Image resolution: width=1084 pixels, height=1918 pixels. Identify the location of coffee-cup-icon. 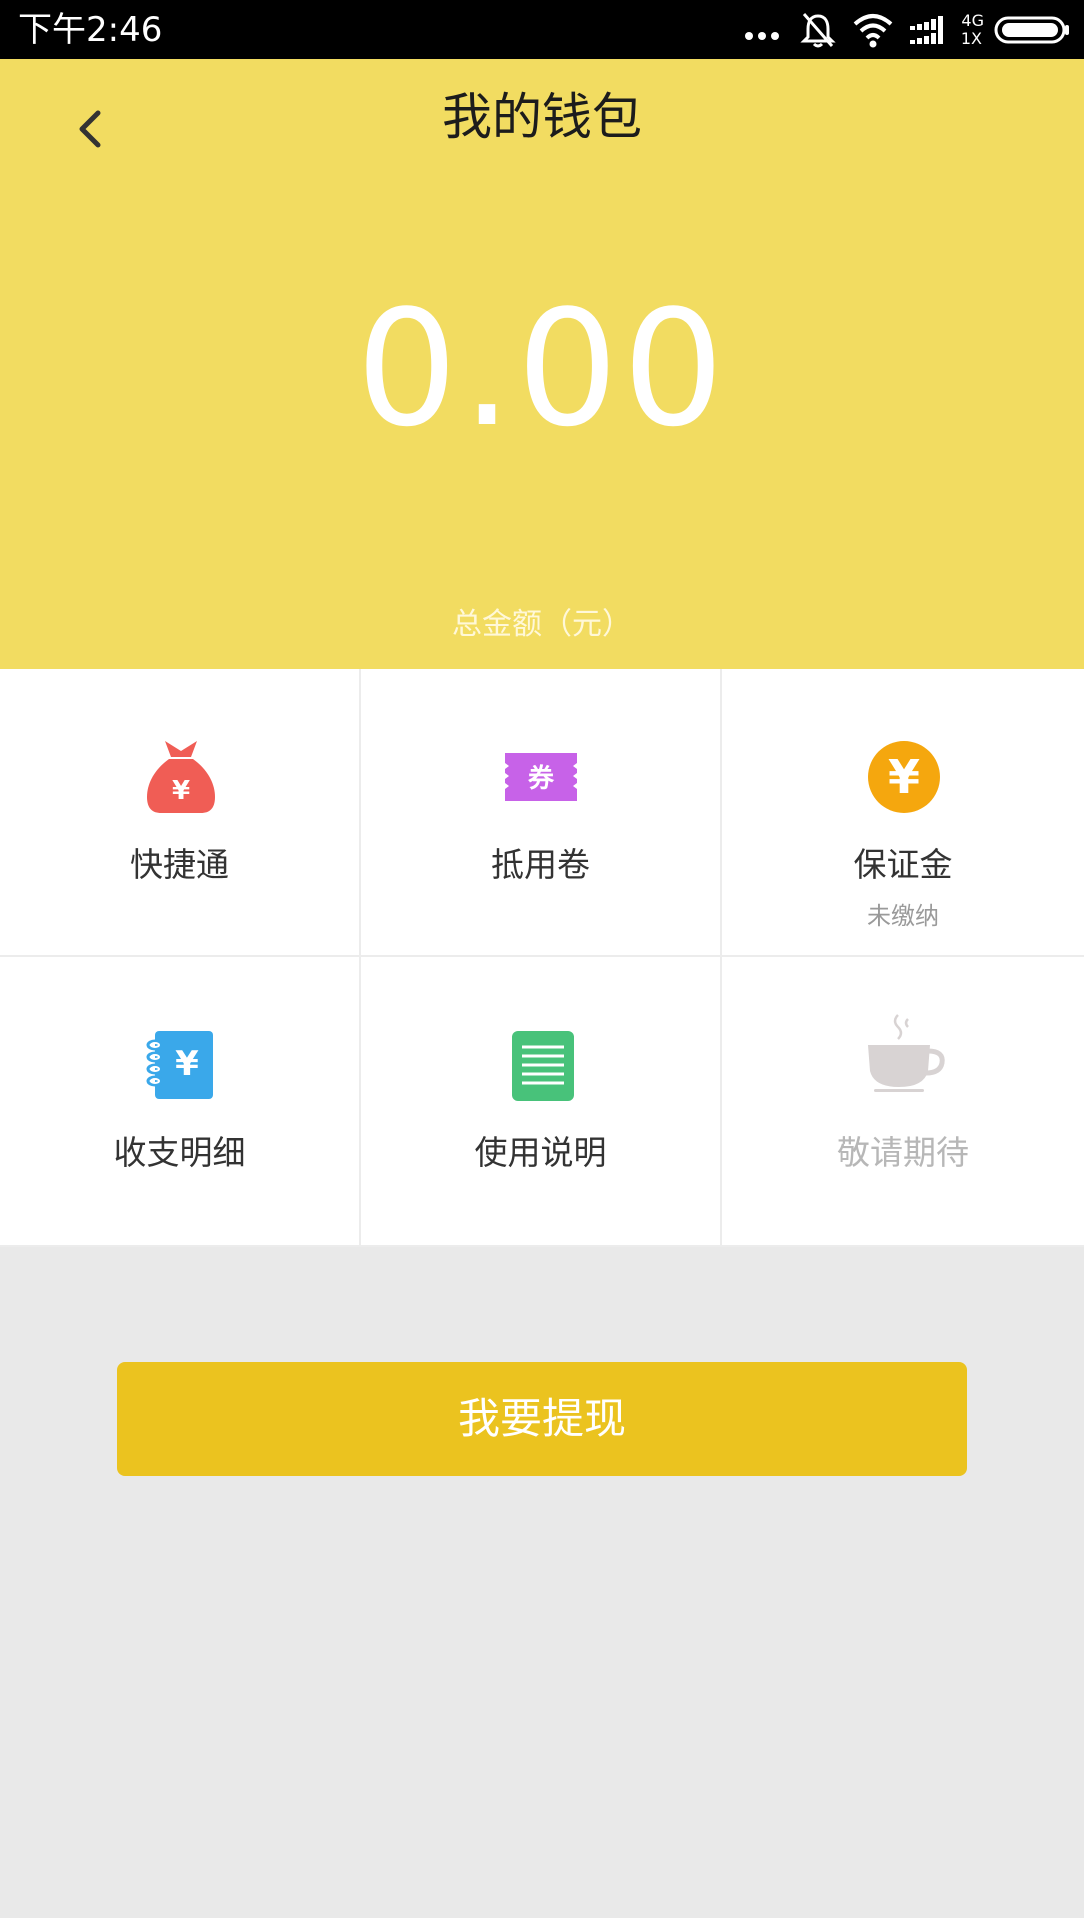
(906, 1053).